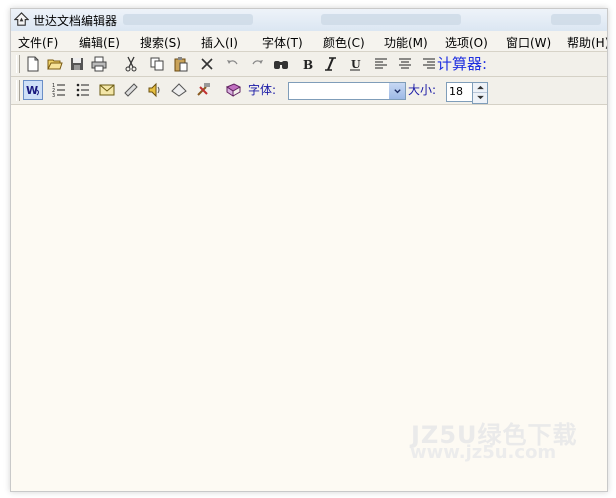  Describe the element at coordinates (59, 90) in the screenshot. I see `numbered-list-icon: 123` at that location.